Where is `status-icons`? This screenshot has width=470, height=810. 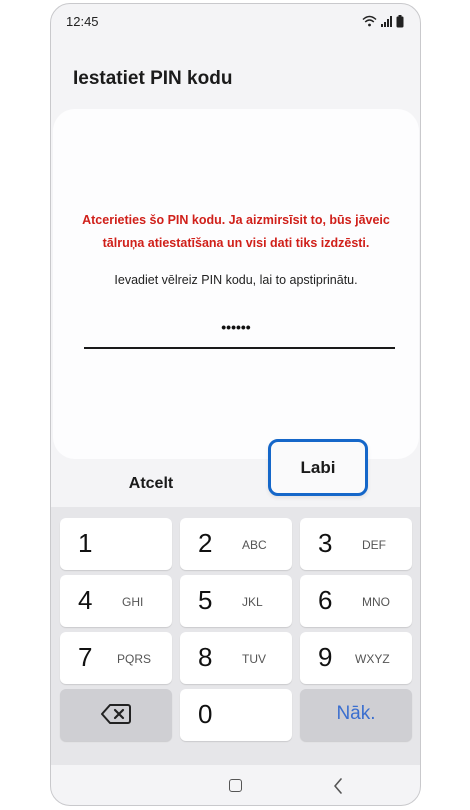
status-icons is located at coordinates (383, 21).